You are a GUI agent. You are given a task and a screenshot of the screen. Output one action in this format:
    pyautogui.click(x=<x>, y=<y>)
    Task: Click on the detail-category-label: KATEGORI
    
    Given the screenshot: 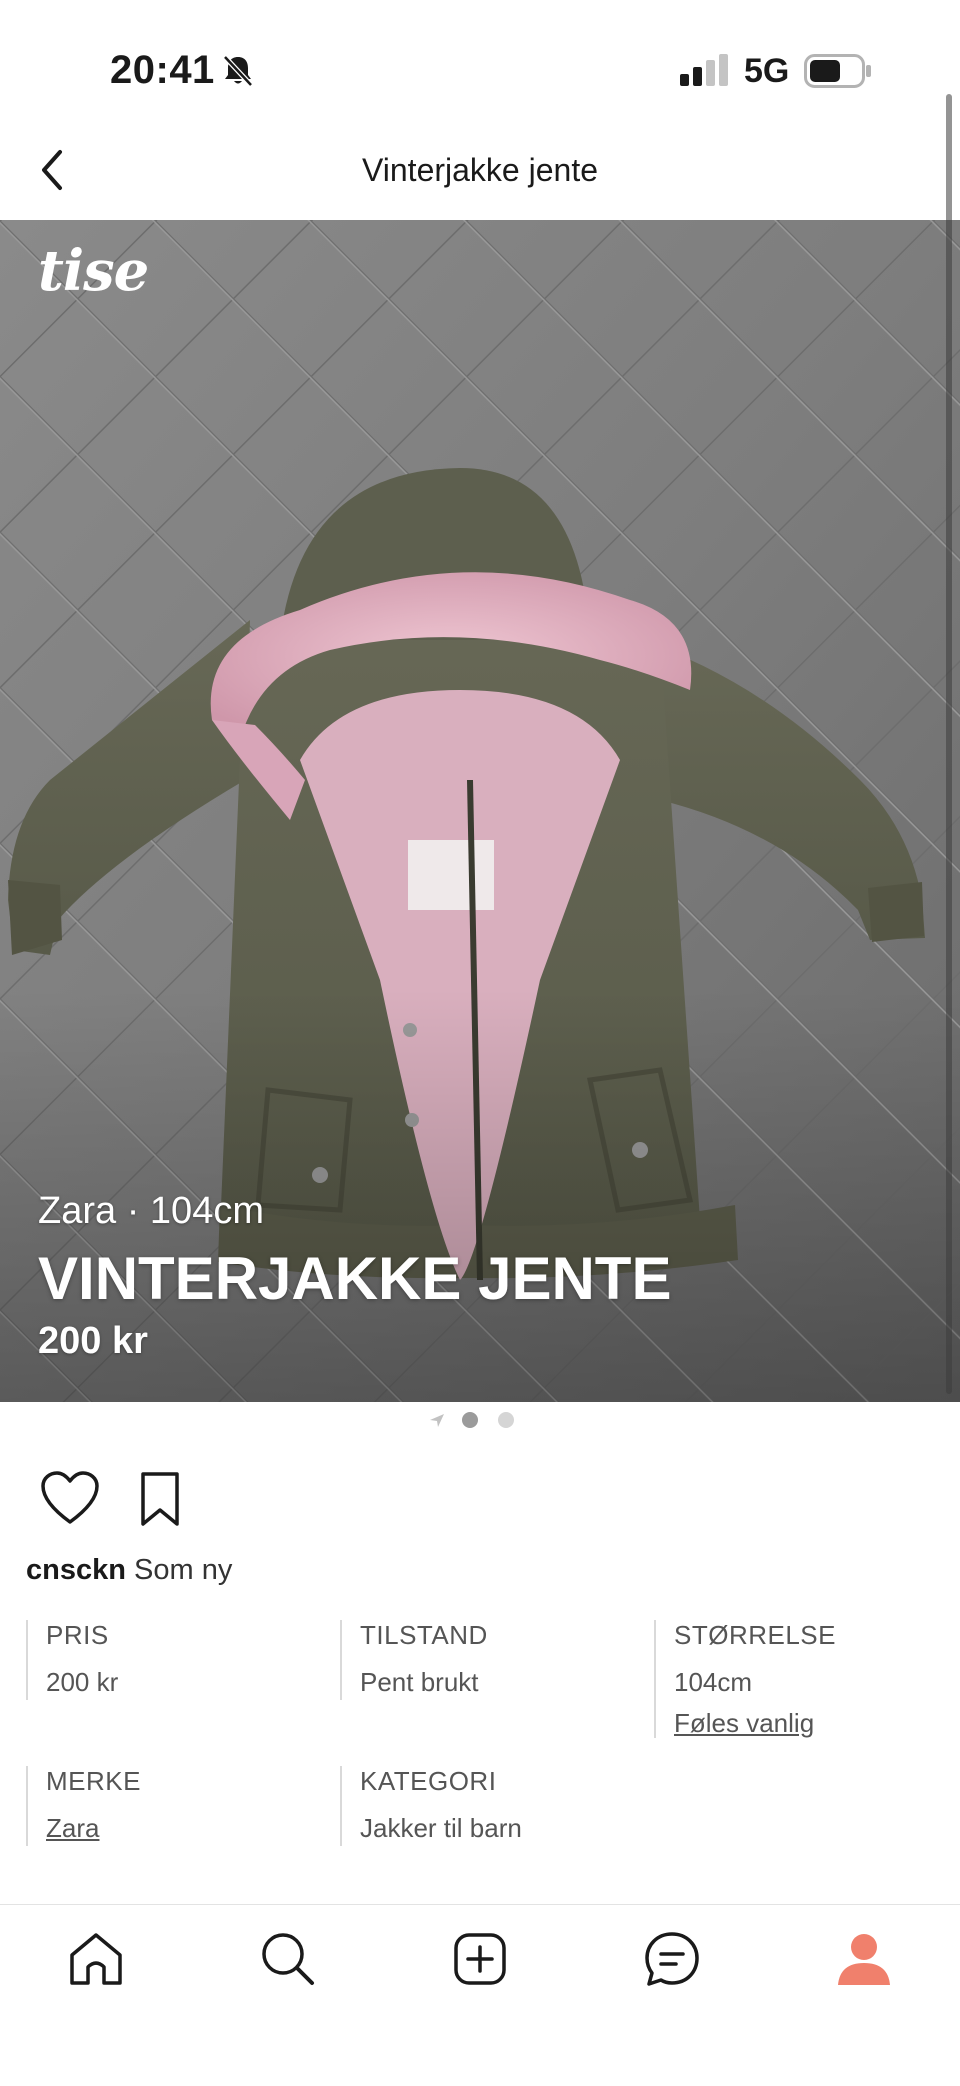 What is the action you would take?
    pyautogui.click(x=428, y=1781)
    